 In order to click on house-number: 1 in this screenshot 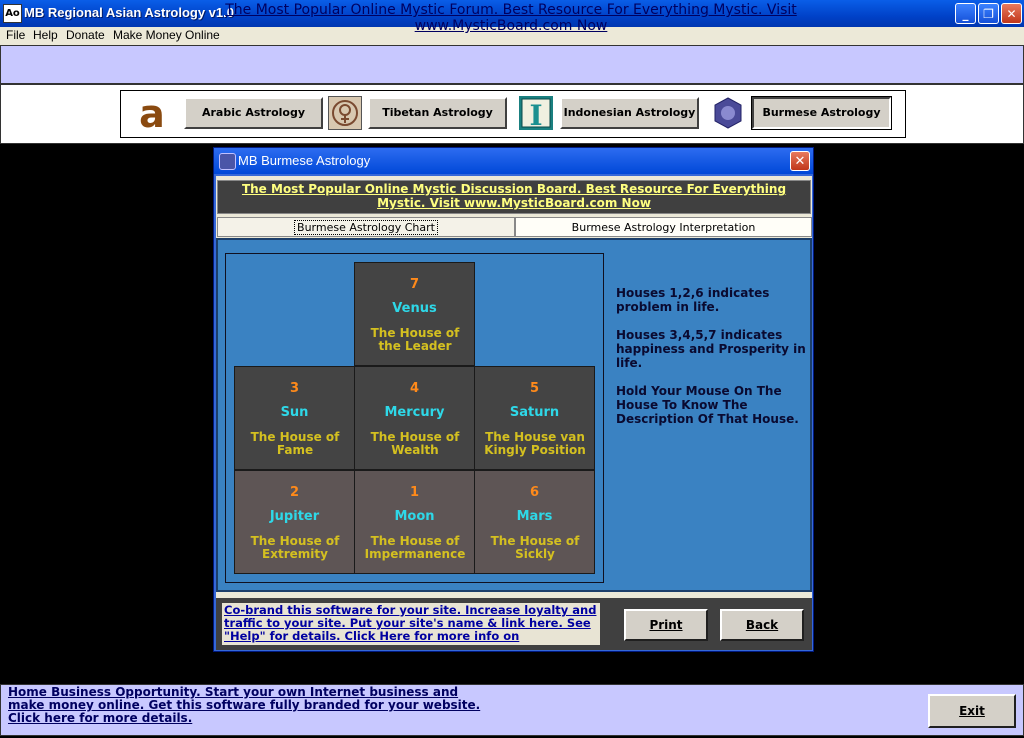, I will do `click(414, 492)`.